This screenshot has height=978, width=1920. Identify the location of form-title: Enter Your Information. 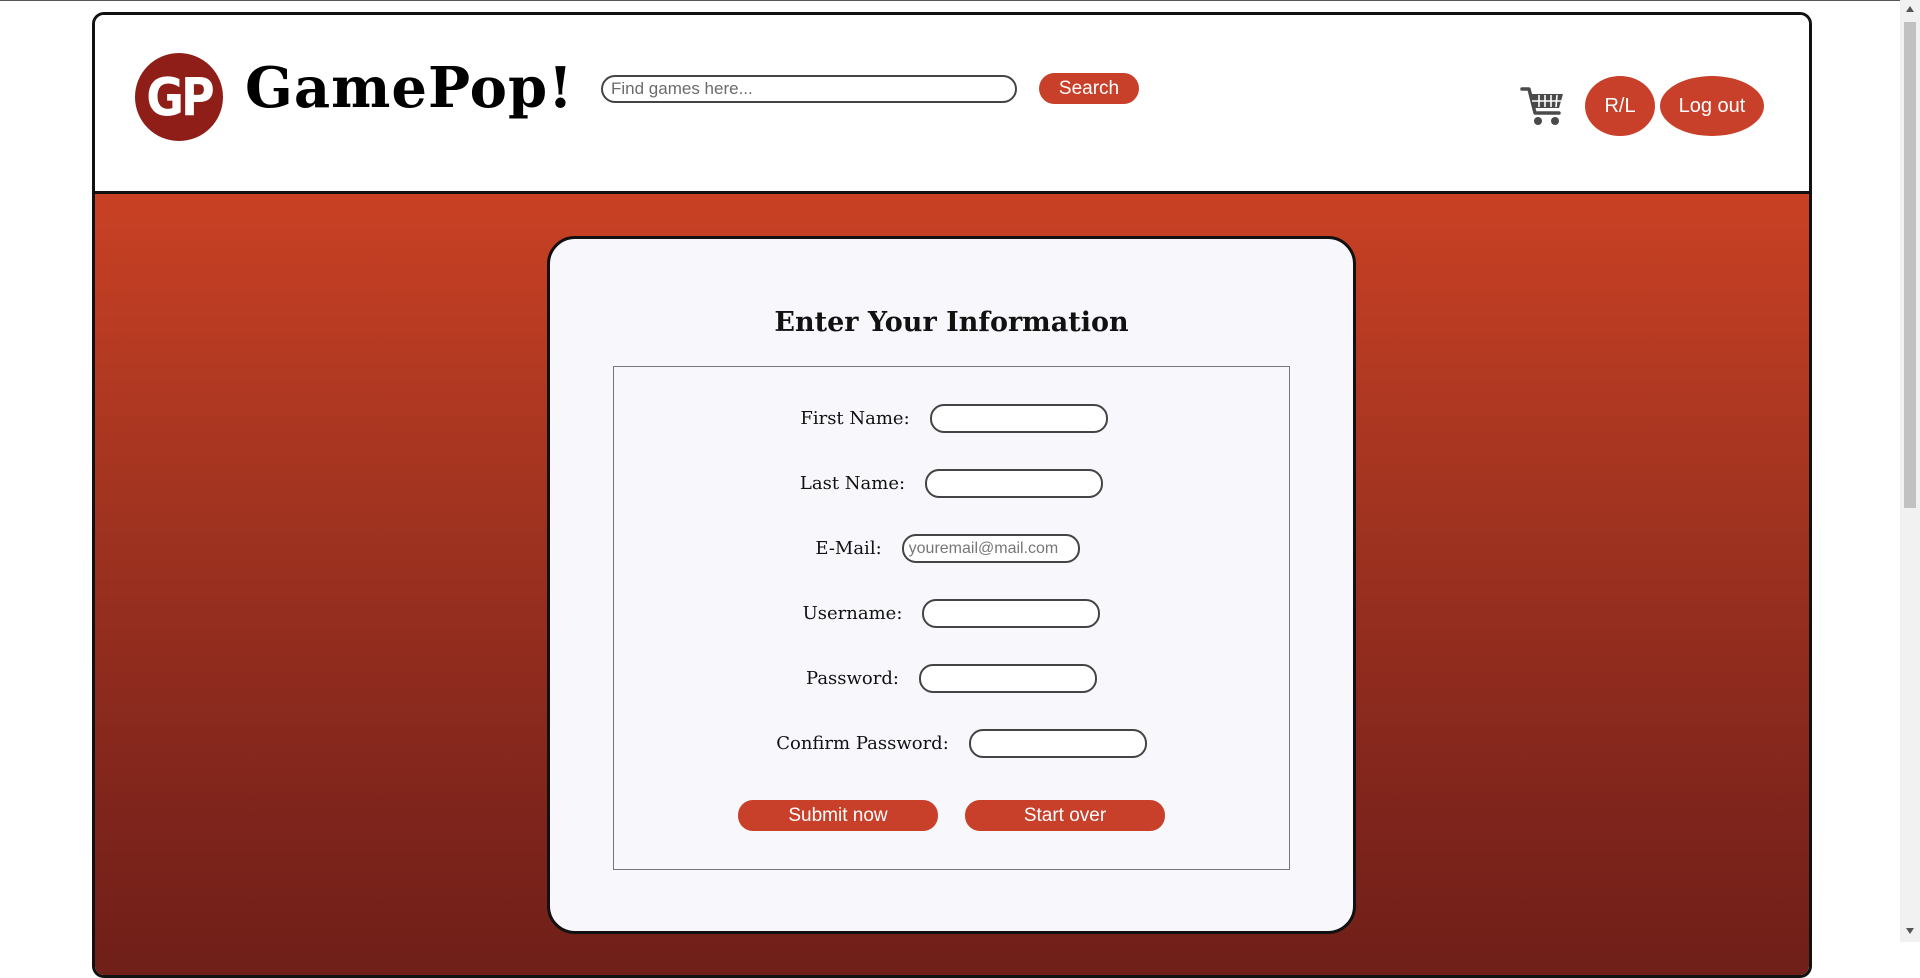
(951, 322).